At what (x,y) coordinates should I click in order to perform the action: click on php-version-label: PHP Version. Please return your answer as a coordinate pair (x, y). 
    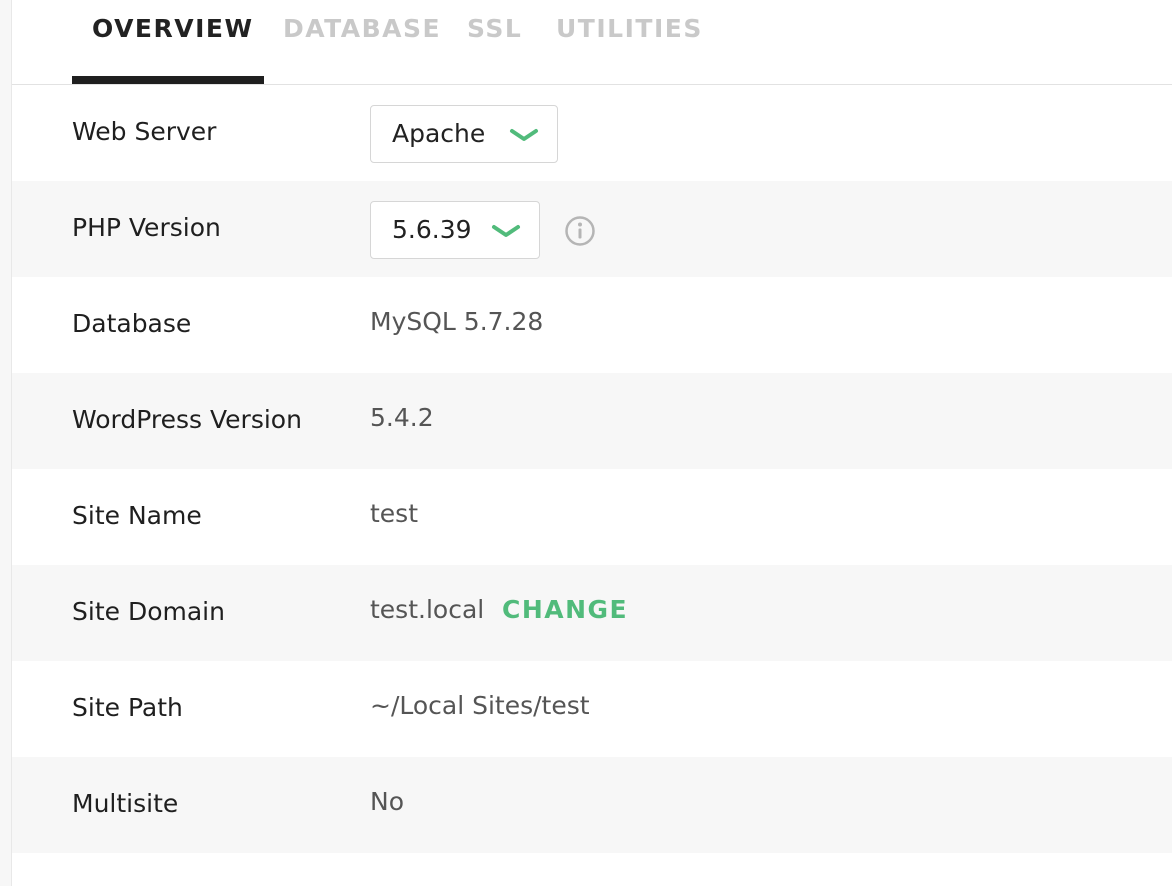
    Looking at the image, I should click on (146, 227).